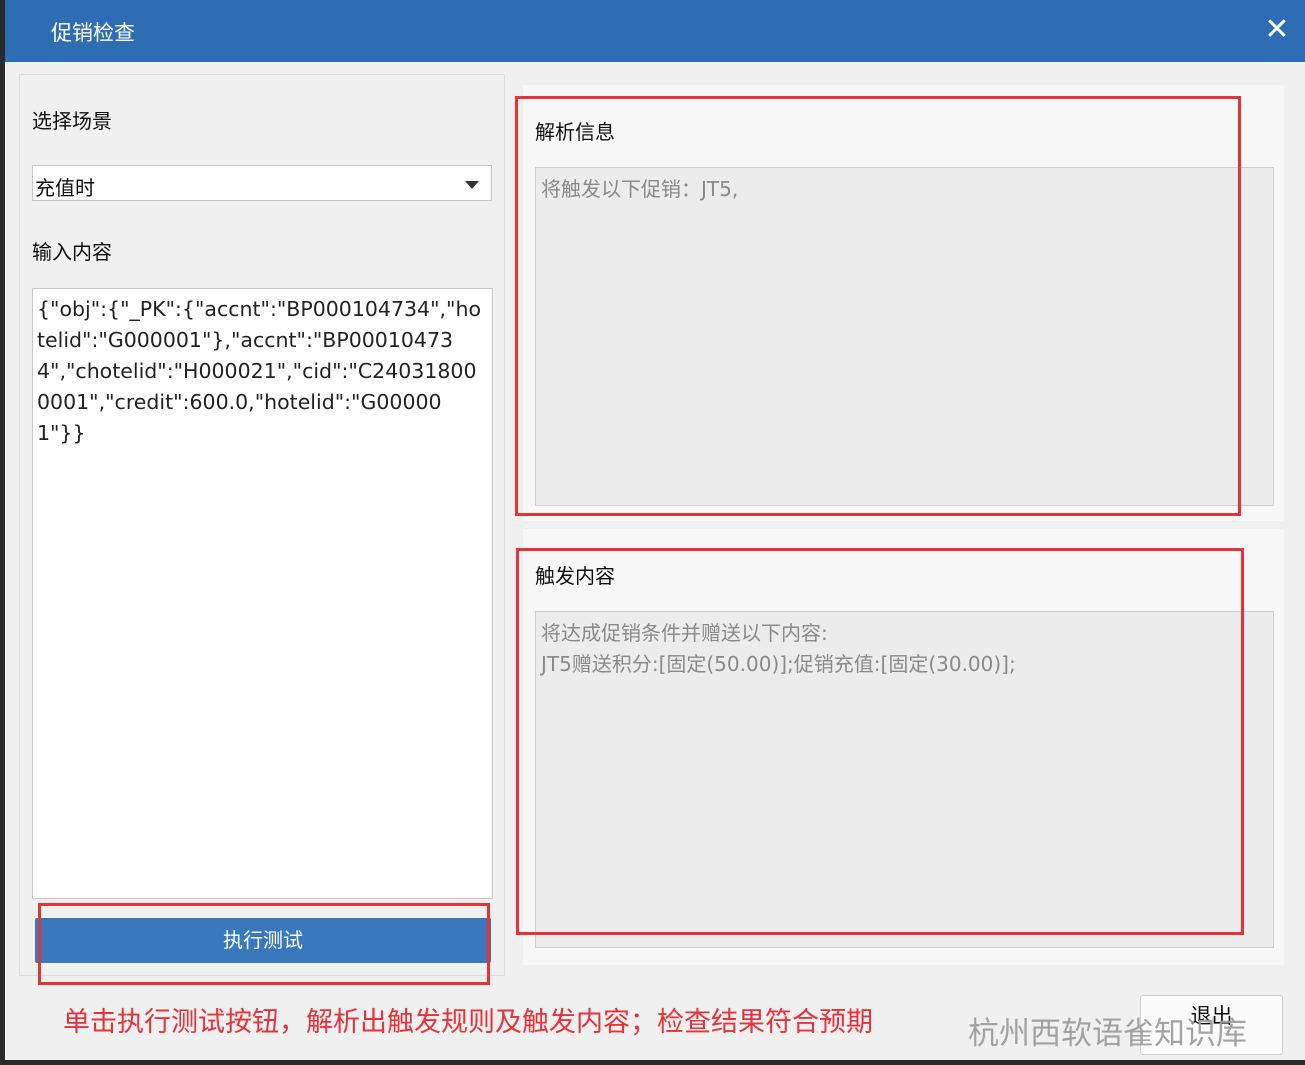  What do you see at coordinates (468, 1022) in the screenshot?
I see `annotation-text: 单击执行测试按钮，解析出触发规则及触发内容；检查结果符合预期` at bounding box center [468, 1022].